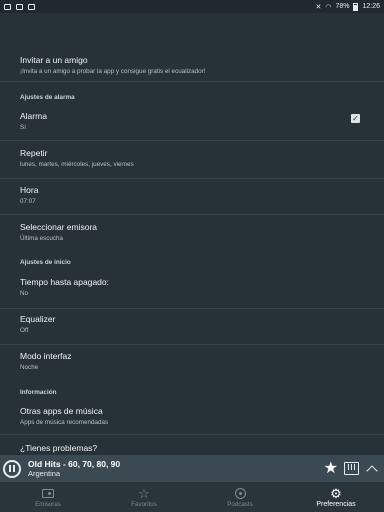 The height and width of the screenshot is (512, 384). I want to click on nav-stations: Emisoras, so click(48, 497).